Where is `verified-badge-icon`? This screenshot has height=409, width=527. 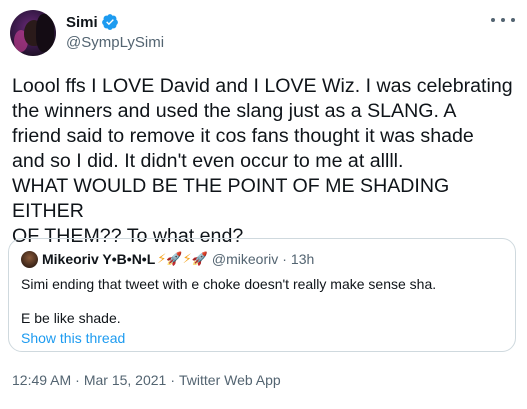
verified-badge-icon is located at coordinates (109, 22).